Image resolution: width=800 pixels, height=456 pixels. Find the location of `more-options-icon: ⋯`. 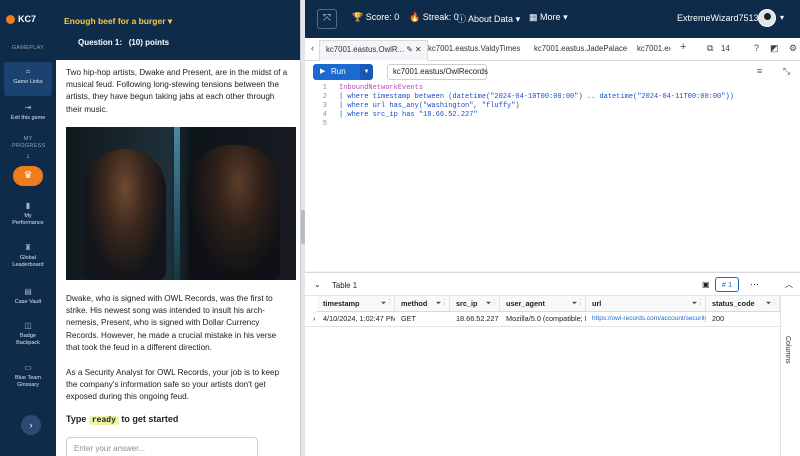

more-options-icon: ⋯ is located at coordinates (754, 284).